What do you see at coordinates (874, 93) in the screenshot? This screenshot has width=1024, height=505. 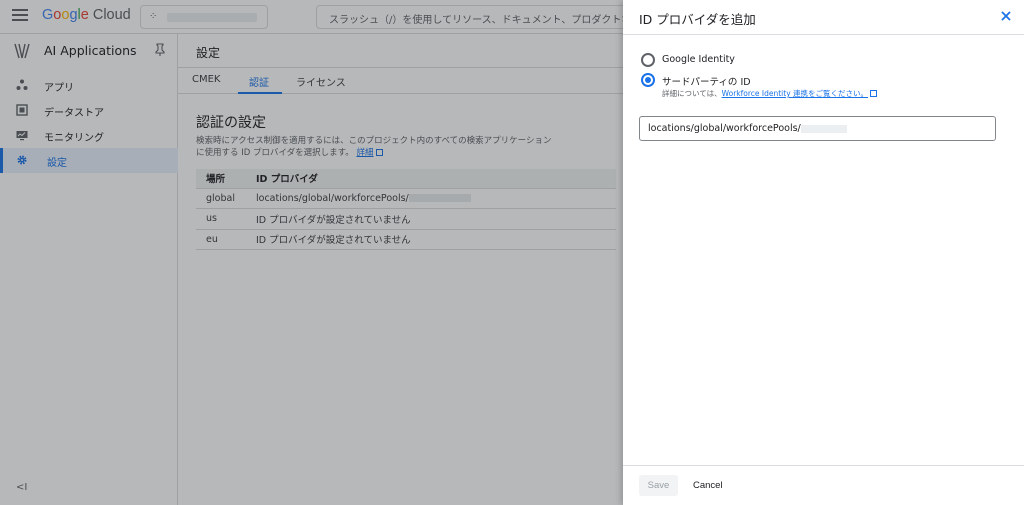 I see `external-link-icon` at bounding box center [874, 93].